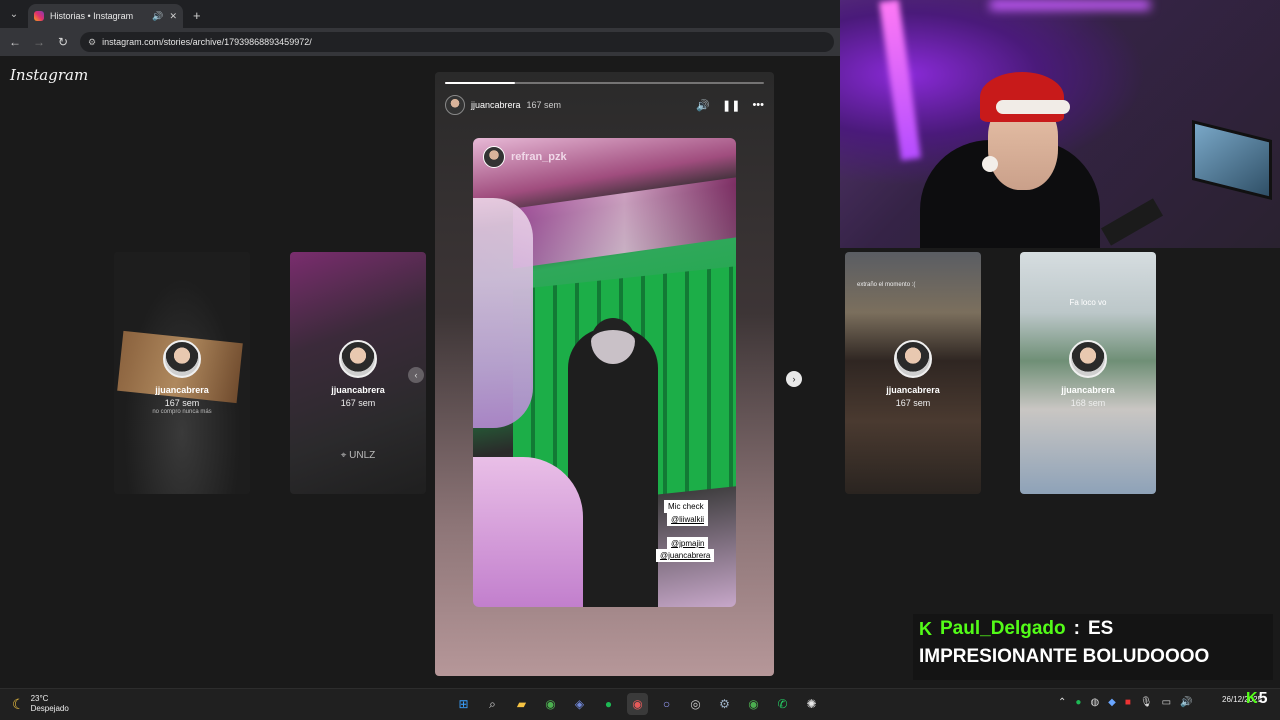  I want to click on performer-head, so click(613, 341).